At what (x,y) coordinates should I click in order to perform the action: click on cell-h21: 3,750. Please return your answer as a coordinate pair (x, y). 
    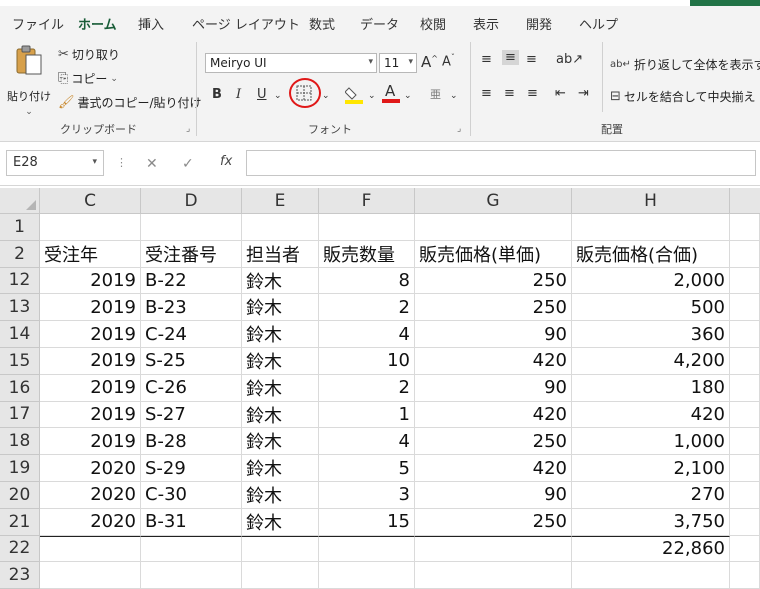
    Looking at the image, I should click on (651, 522).